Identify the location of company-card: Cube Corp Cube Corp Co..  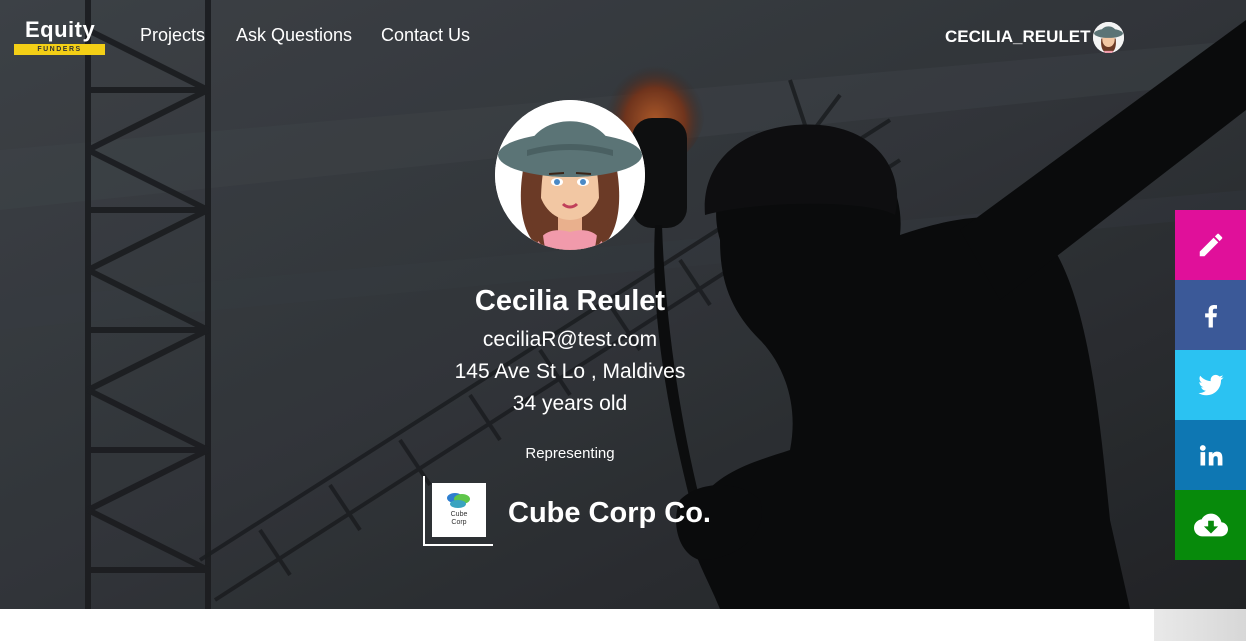
(573, 511).